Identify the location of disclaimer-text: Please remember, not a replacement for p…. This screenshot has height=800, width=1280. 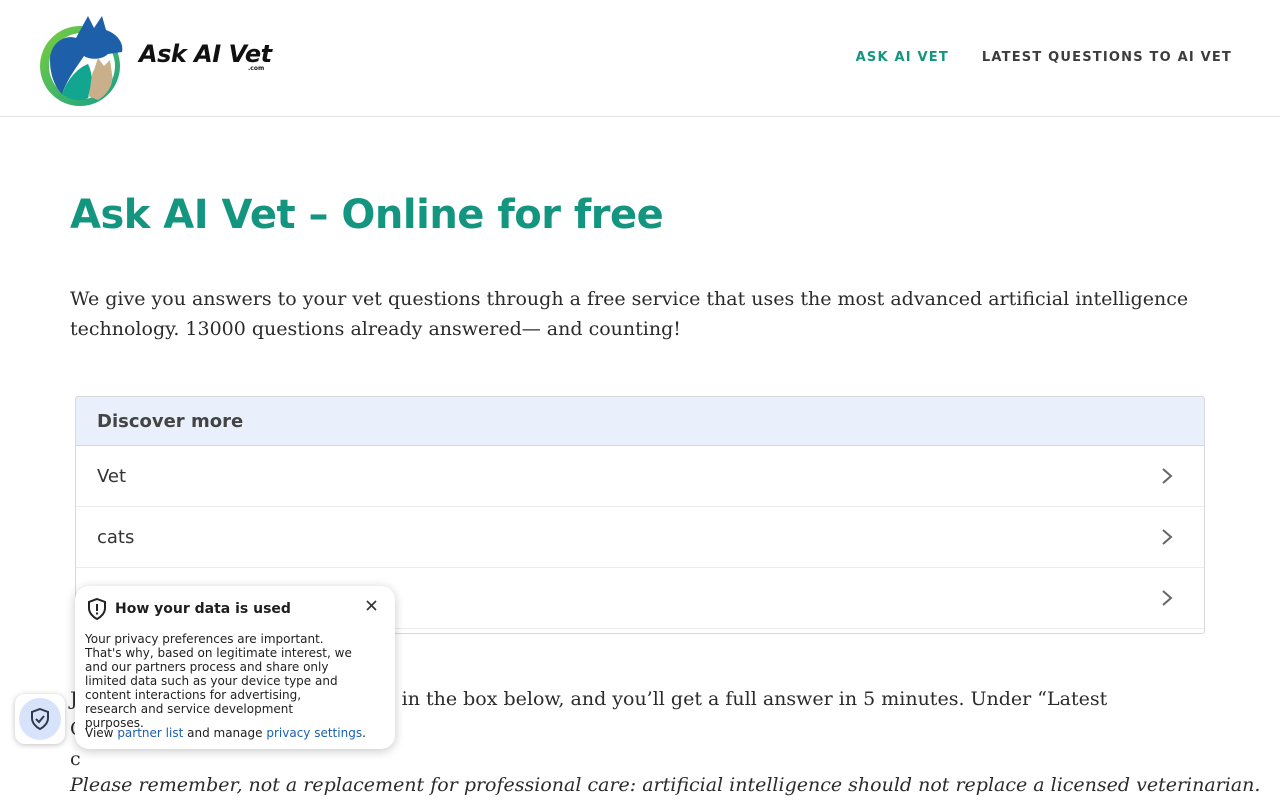
(665, 785).